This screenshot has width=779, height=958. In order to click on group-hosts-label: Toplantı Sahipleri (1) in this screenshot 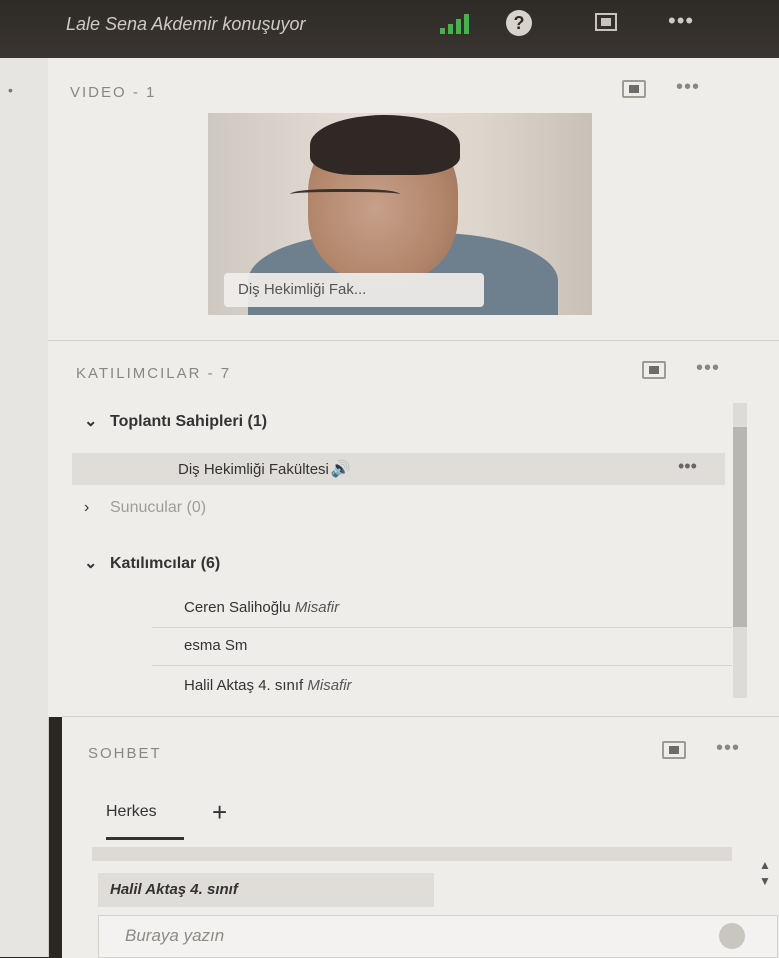, I will do `click(189, 421)`.